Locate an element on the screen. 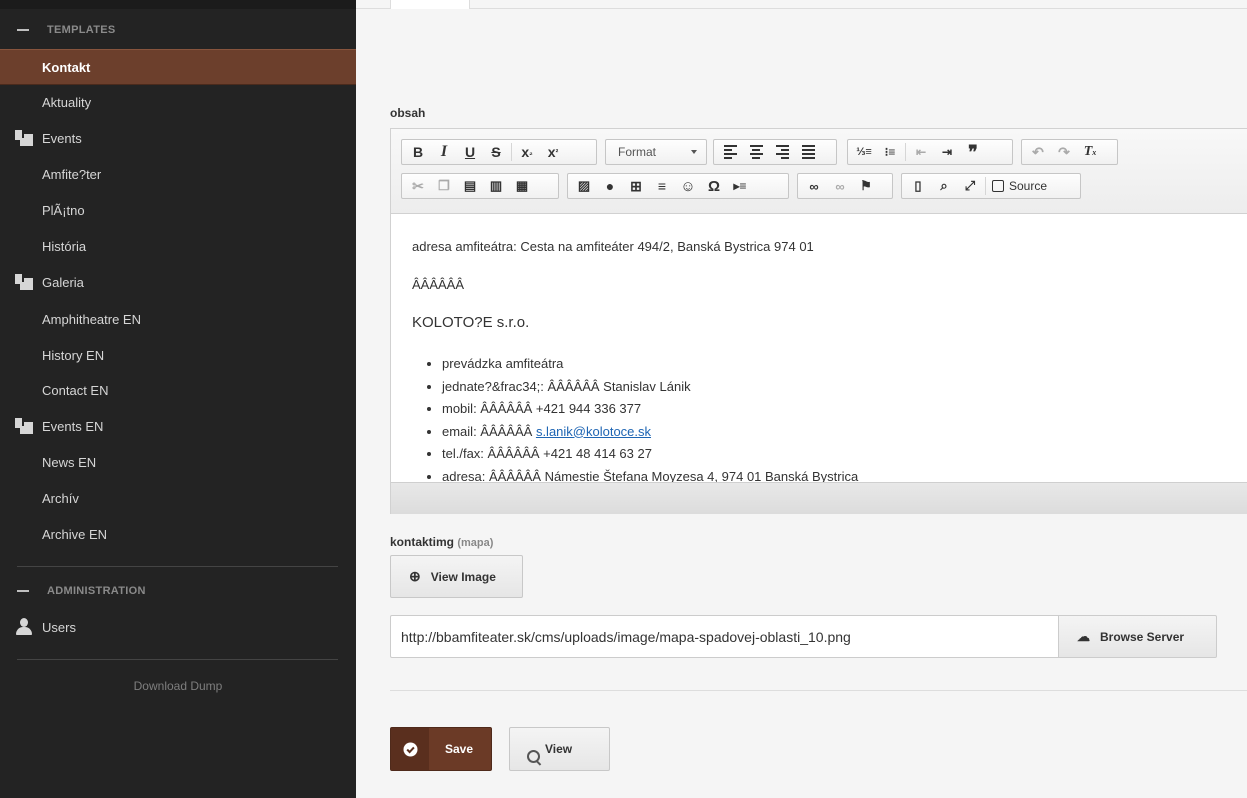 This screenshot has height=798, width=1247. preview-icon: ⌕ is located at coordinates (944, 186).